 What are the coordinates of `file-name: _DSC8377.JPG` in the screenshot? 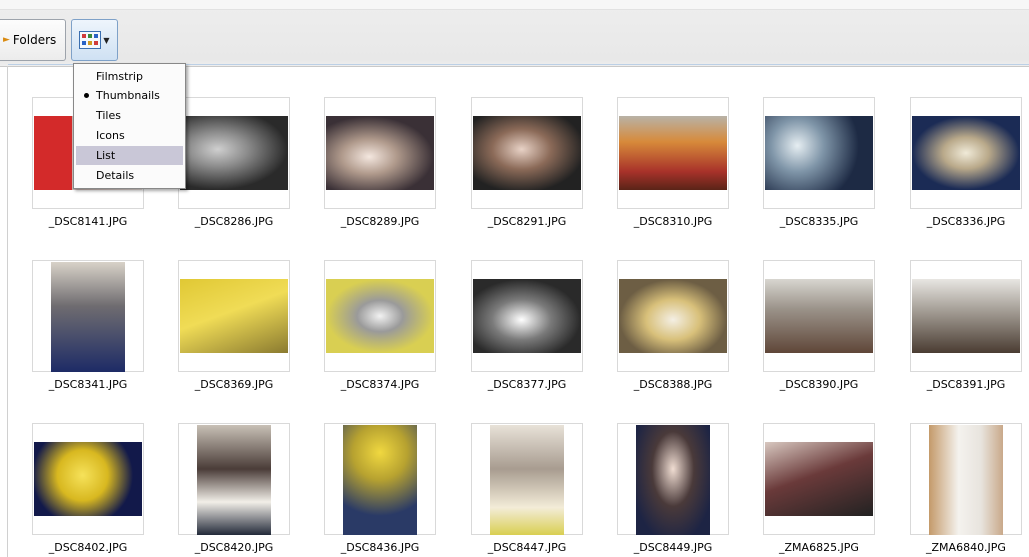 It's located at (527, 384).